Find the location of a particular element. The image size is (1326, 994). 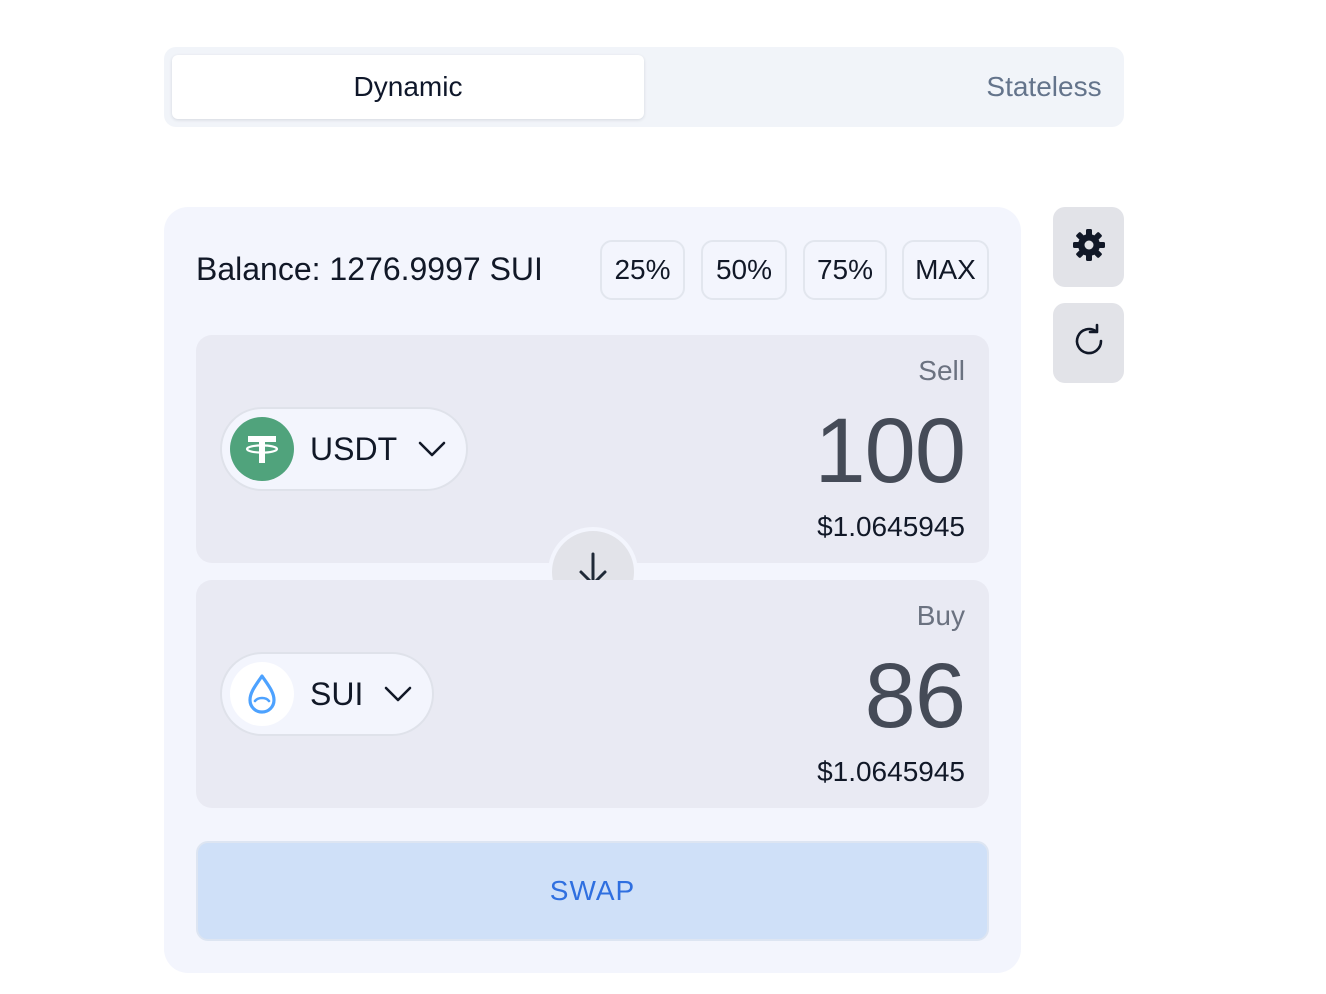

settings-button is located at coordinates (1088, 247).